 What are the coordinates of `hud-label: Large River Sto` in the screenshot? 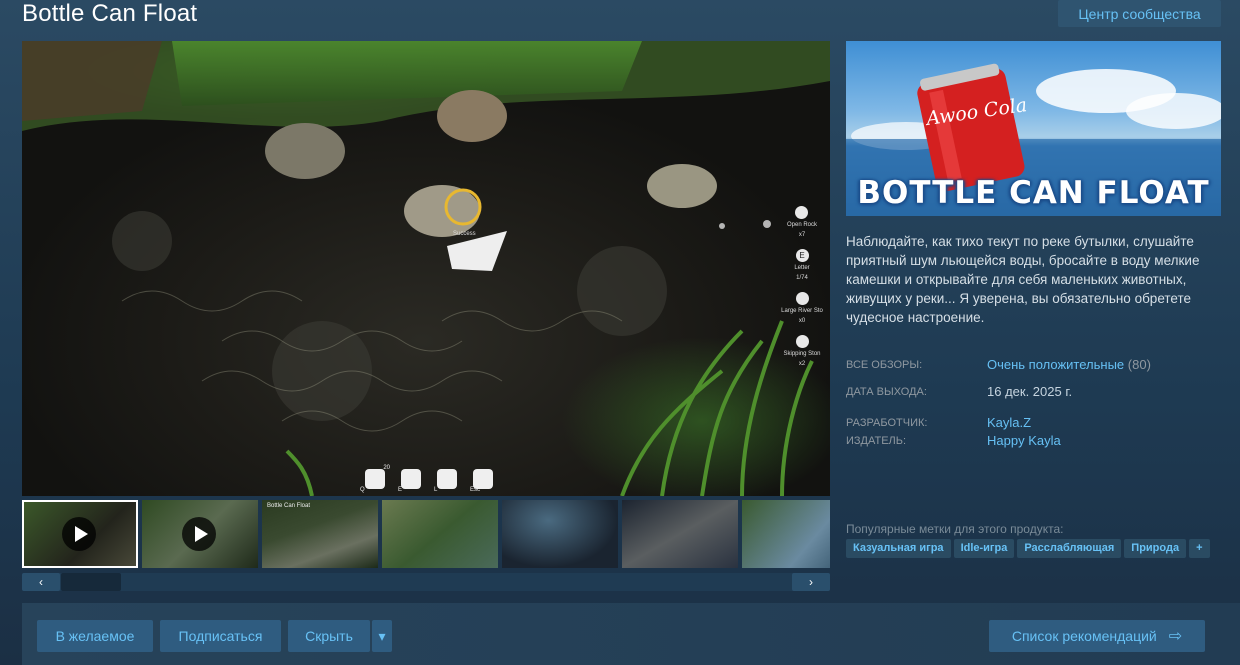 It's located at (802, 311).